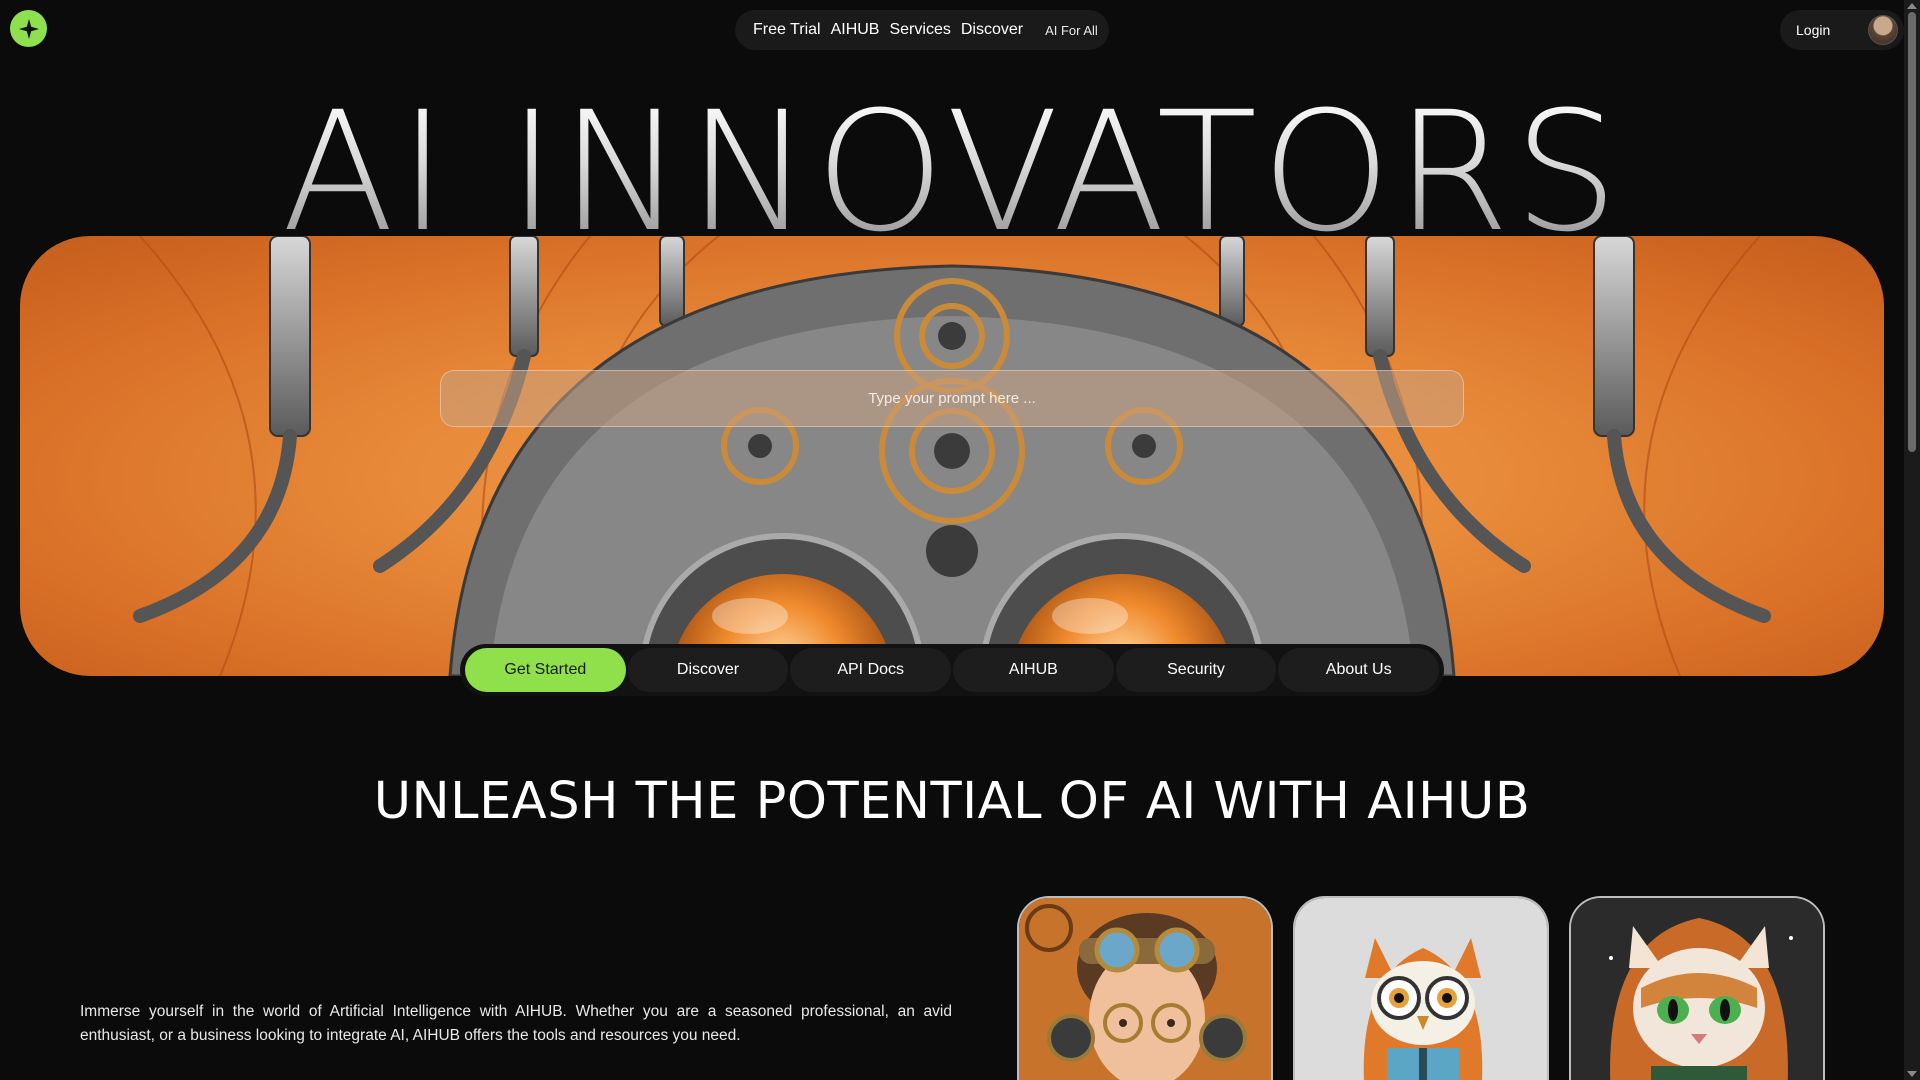 The width and height of the screenshot is (1920, 1080). What do you see at coordinates (787, 30) in the screenshot?
I see `nav-item-free-trial: Free Trial` at bounding box center [787, 30].